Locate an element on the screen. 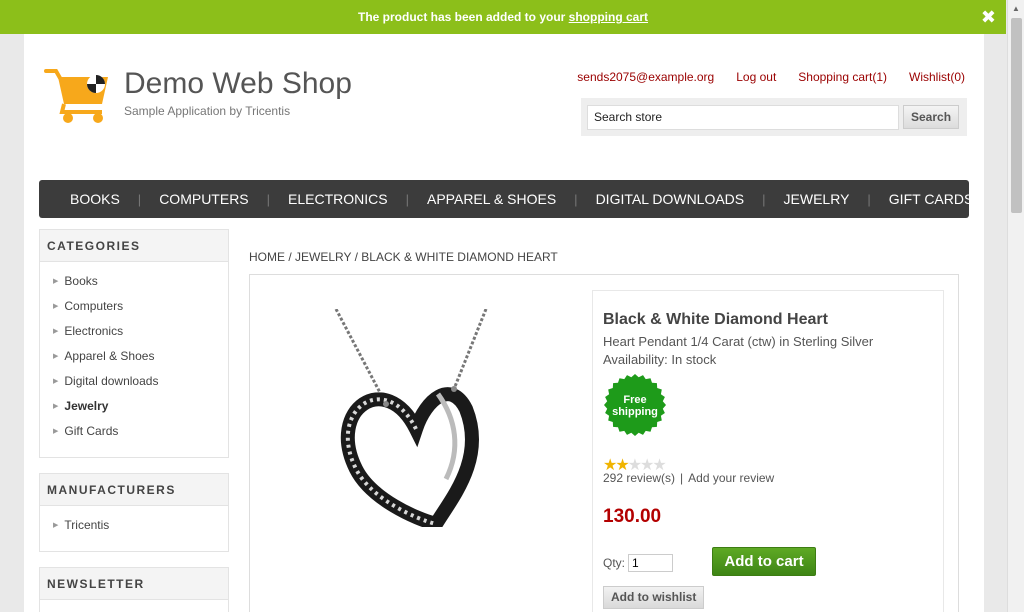 The image size is (1024, 612). breadcrumb-current: BLACK & WHITE DIAMOND HEART is located at coordinates (459, 257).